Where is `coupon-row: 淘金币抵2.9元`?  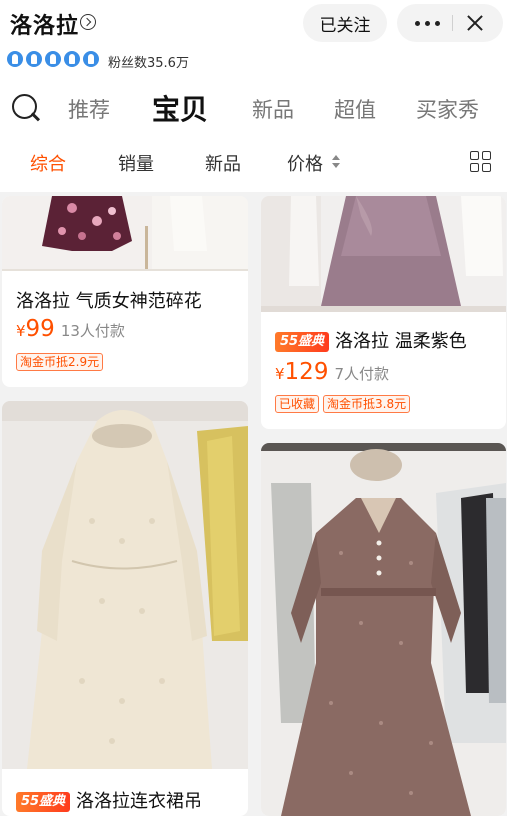
coupon-row: 淘金币抵2.9元 is located at coordinates (60, 362).